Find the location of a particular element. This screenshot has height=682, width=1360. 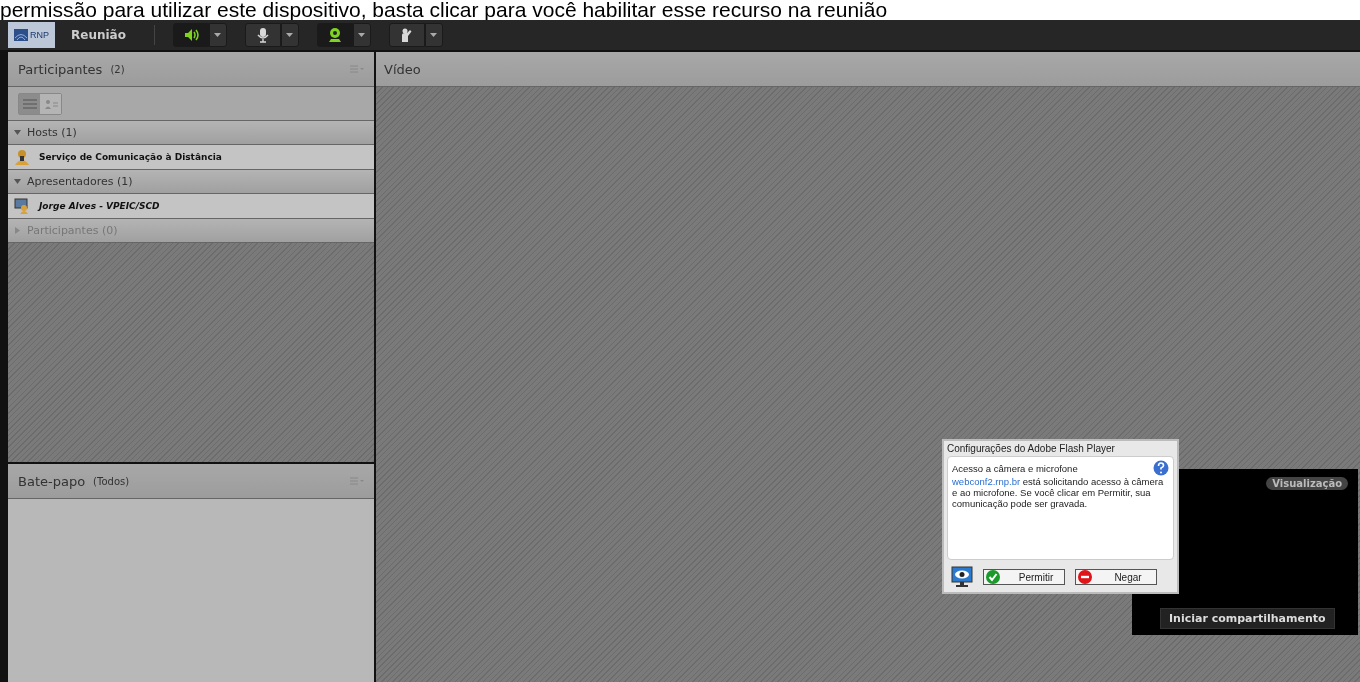

logo: RNP is located at coordinates (31, 35).